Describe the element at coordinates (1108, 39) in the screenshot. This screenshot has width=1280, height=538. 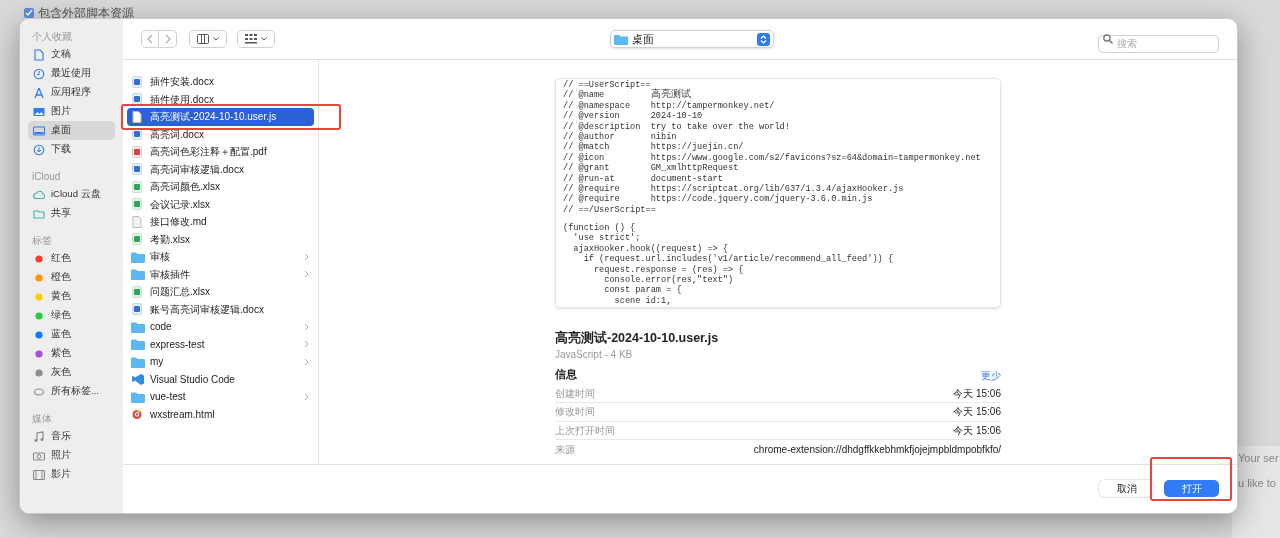
I see `search-icon` at that location.